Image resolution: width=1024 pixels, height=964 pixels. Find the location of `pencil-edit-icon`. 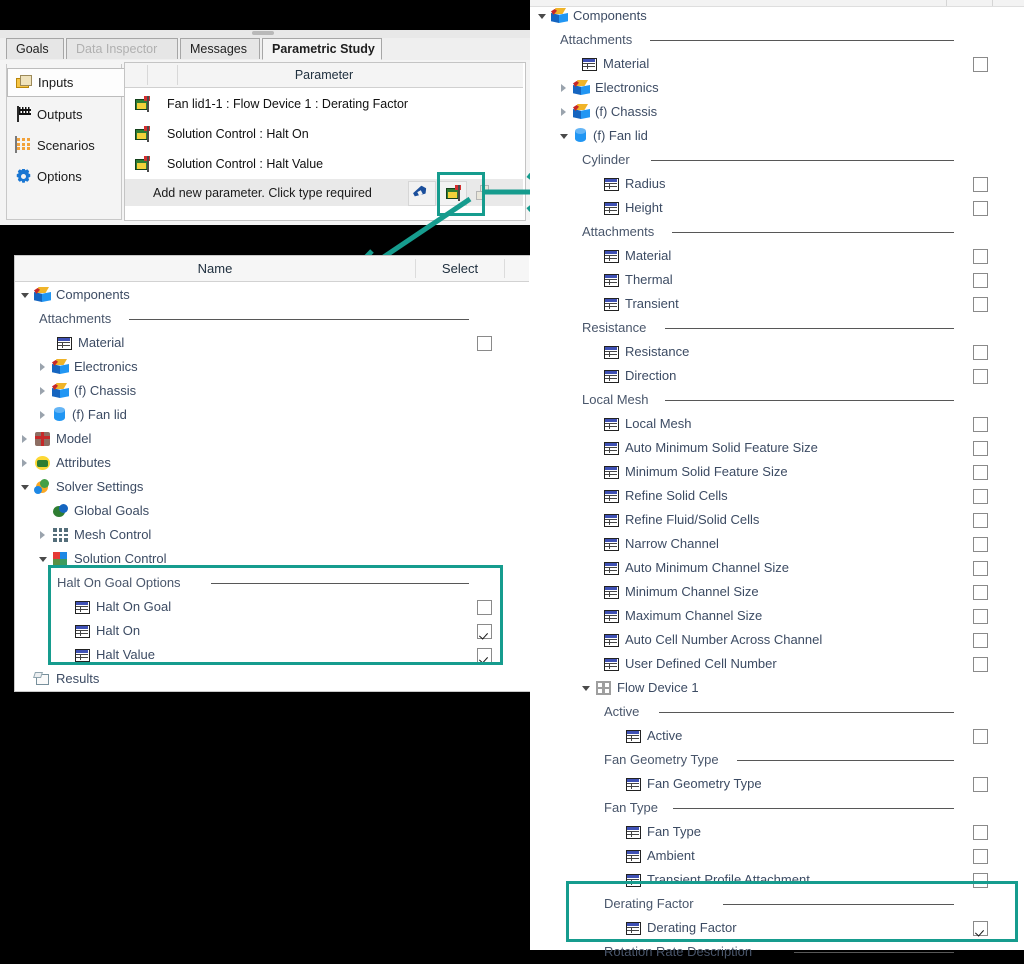

pencil-edit-icon is located at coordinates (421, 193).